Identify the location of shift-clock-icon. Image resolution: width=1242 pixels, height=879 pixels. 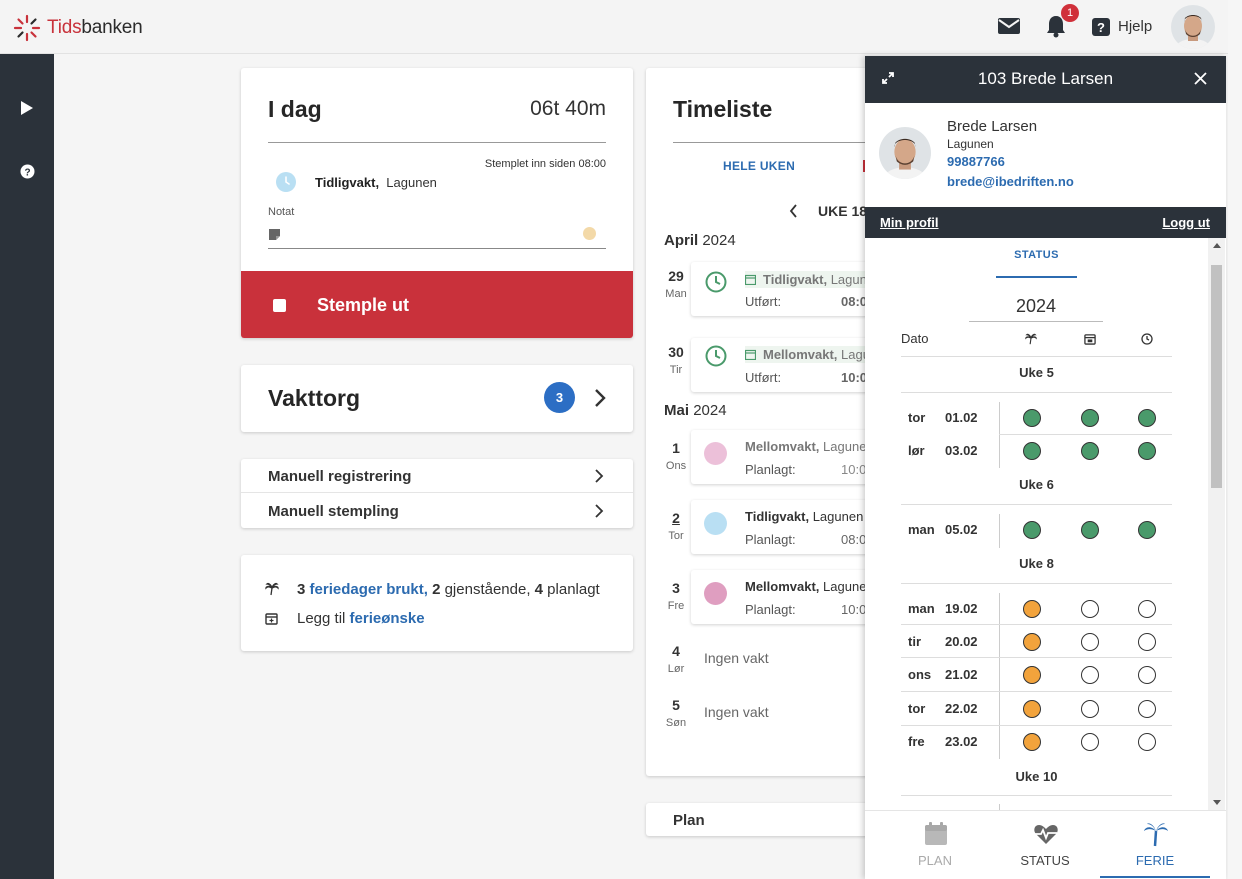
(286, 182).